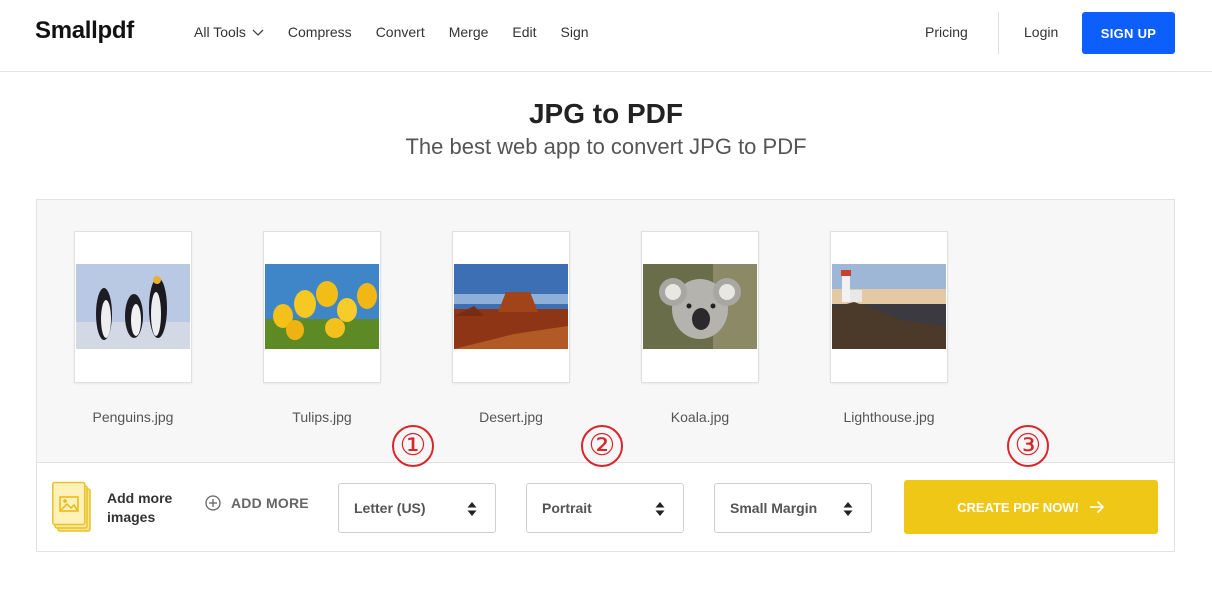  I want to click on create-pdf-label: CREATE PDF NOW!, so click(1018, 507).